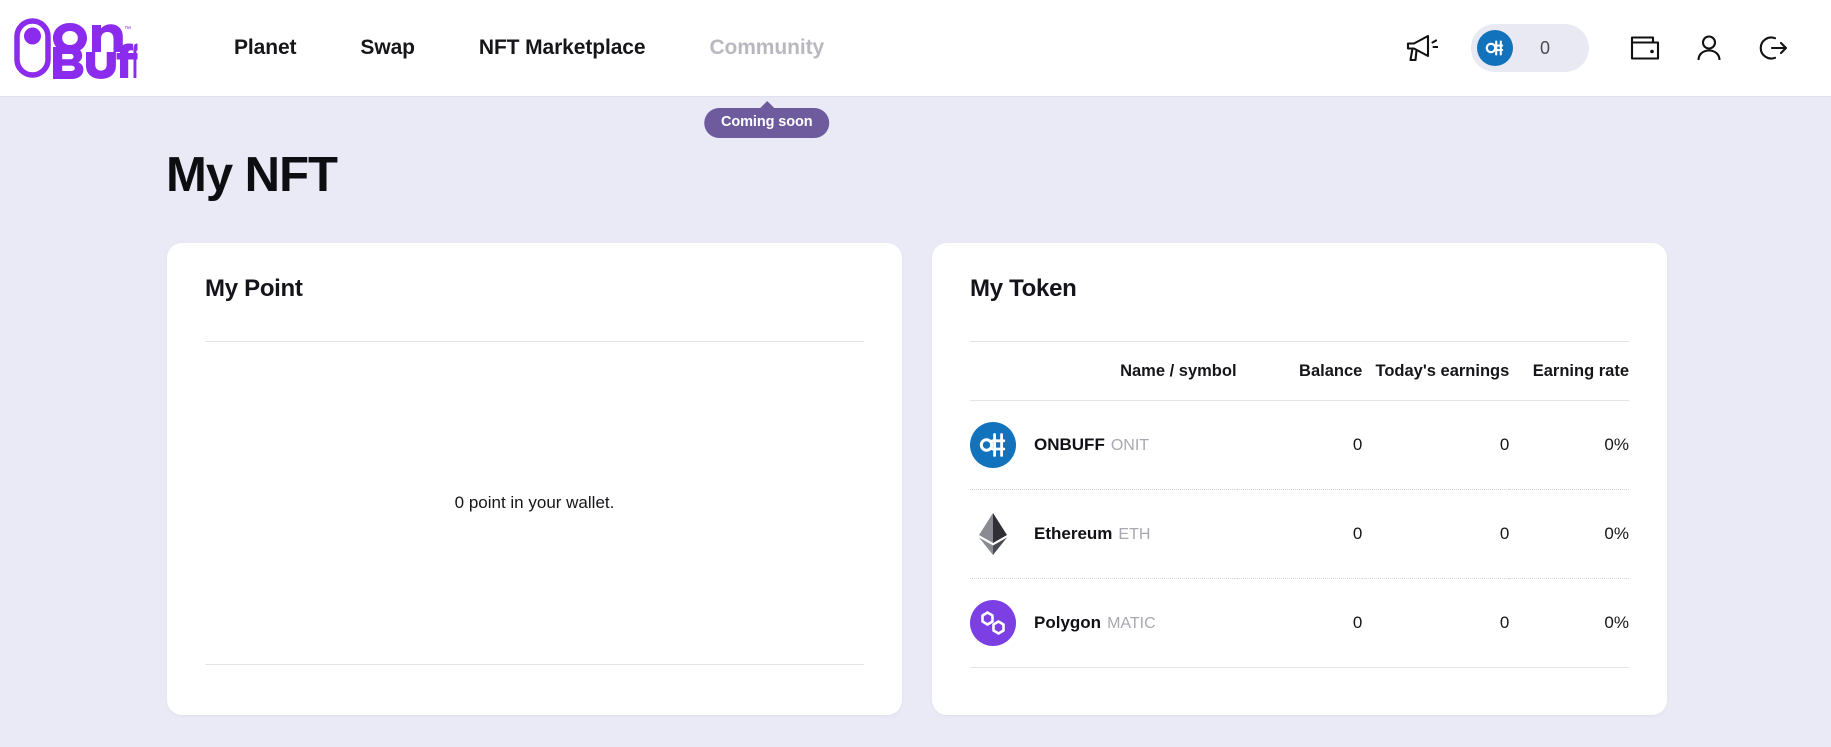 The image size is (1831, 747). Describe the element at coordinates (766, 87) in the screenshot. I see `nav-item-community: Community Coming soon` at that location.